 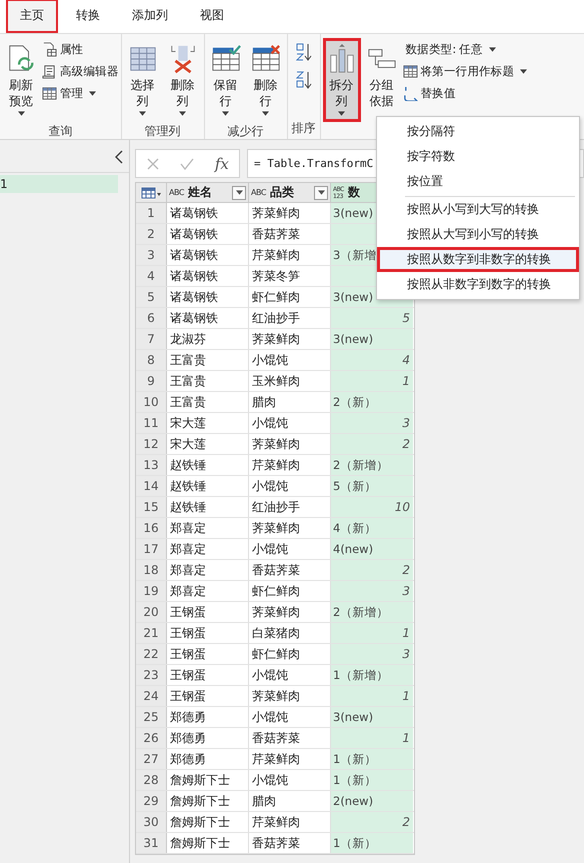 I want to click on check-icon, so click(x=187, y=163).